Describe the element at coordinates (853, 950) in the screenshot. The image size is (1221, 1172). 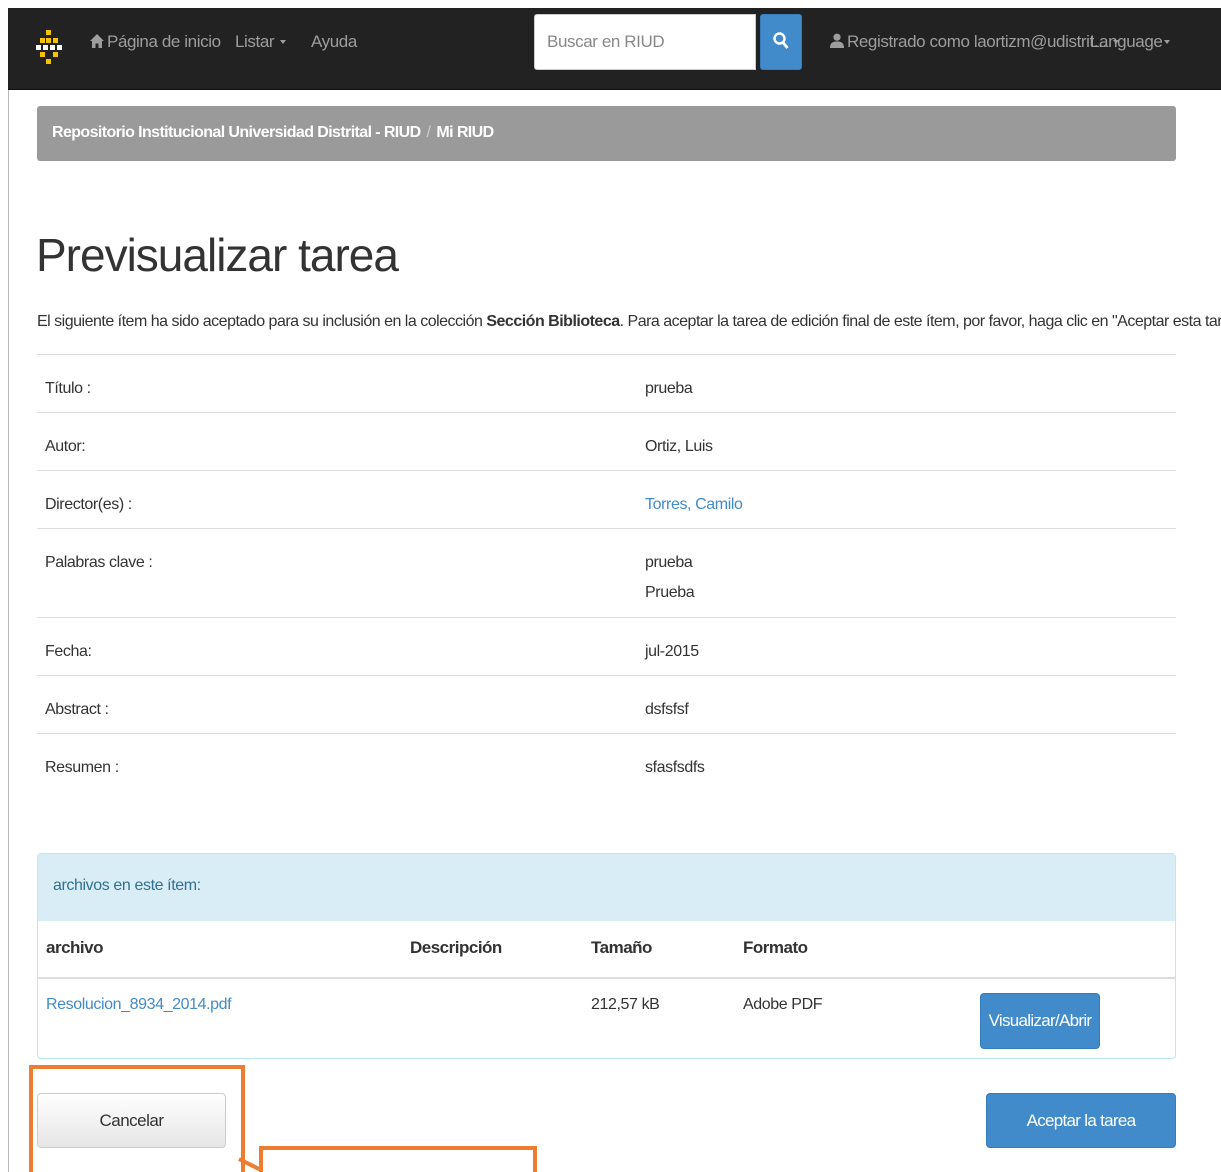
I see `column-header-format: Formato` at that location.